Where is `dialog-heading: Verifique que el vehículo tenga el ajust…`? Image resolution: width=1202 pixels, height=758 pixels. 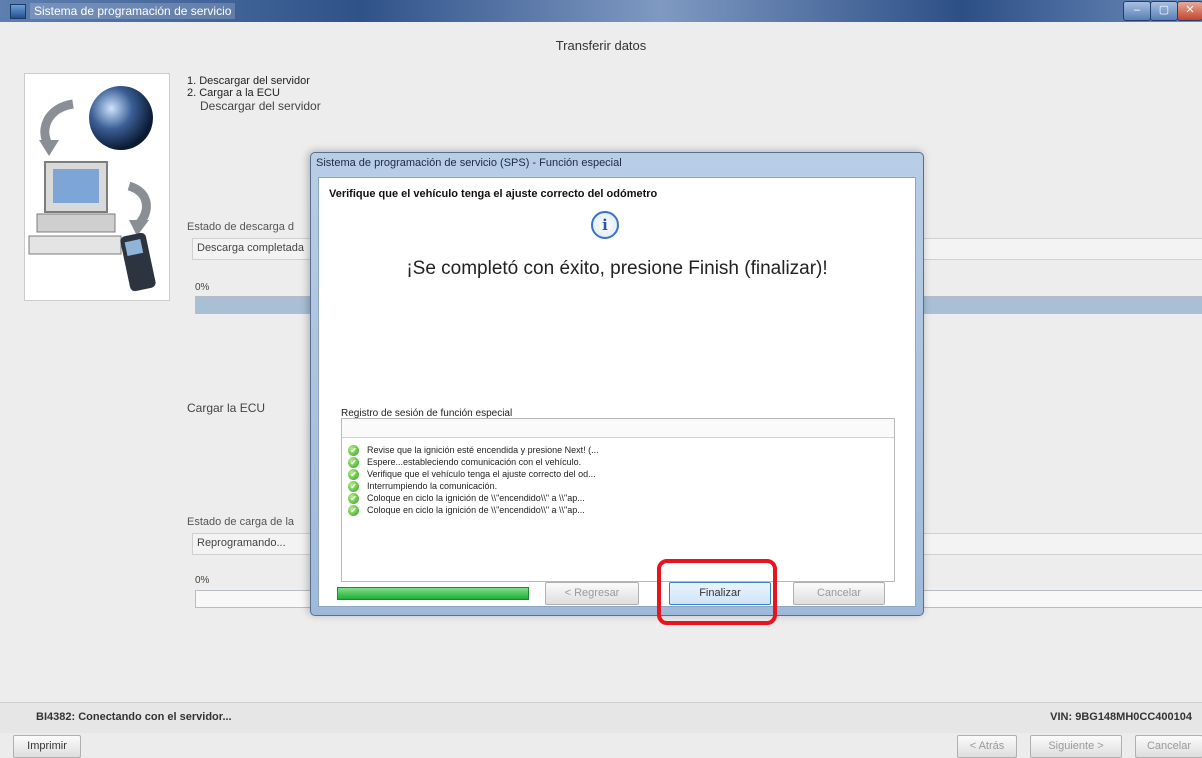
dialog-heading: Verifique que el vehículo tenga el ajust… is located at coordinates (493, 194).